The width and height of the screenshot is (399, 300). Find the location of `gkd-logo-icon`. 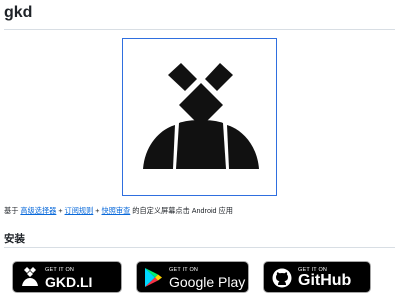

gkd-logo-icon is located at coordinates (201, 116).